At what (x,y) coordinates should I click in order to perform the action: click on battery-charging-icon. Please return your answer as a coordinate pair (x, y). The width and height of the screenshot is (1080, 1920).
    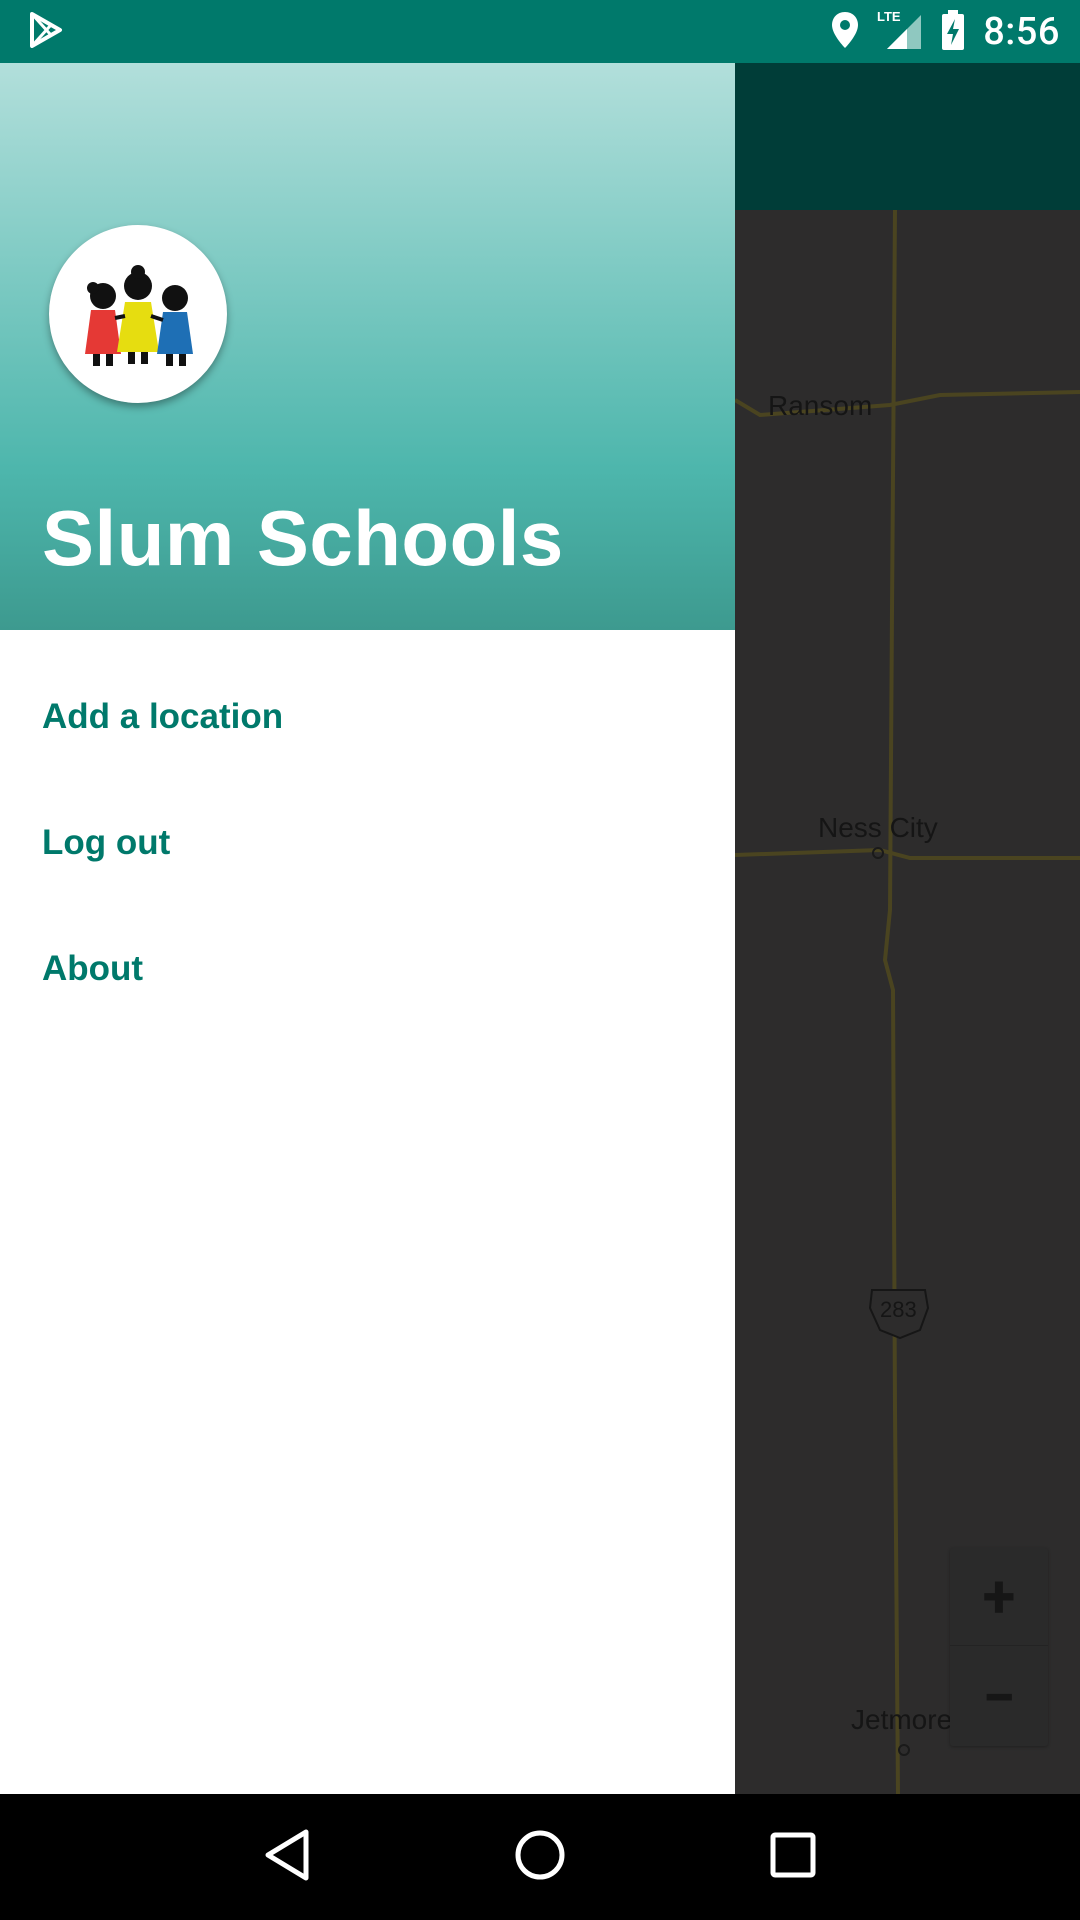
    Looking at the image, I should click on (953, 31).